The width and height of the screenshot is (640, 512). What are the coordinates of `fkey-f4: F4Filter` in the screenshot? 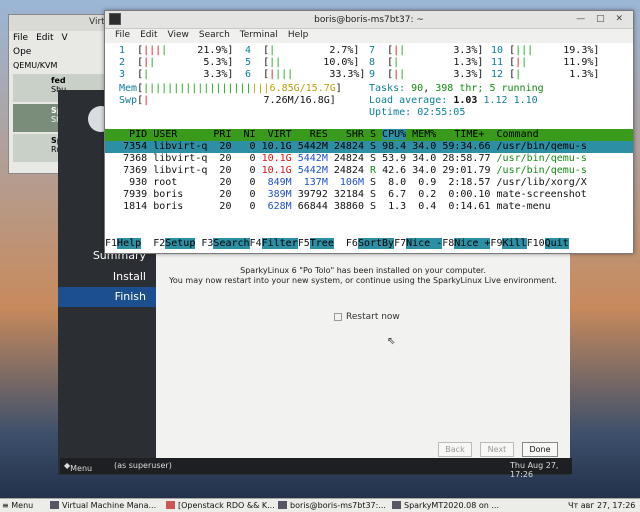 It's located at (274, 243).